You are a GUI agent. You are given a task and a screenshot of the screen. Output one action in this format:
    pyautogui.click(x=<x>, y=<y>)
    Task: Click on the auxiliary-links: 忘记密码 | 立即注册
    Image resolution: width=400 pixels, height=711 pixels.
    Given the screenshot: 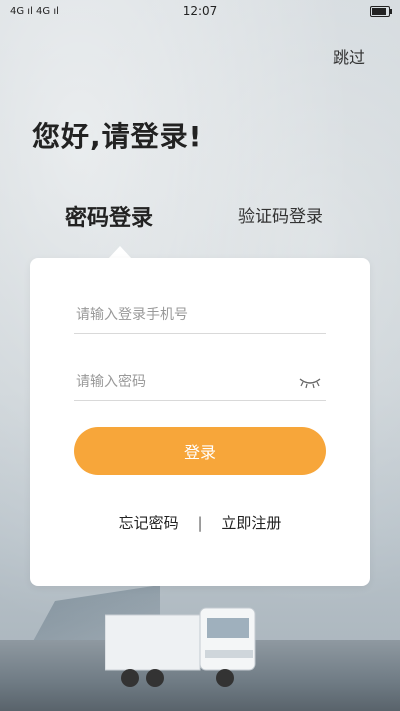 What is the action you would take?
    pyautogui.click(x=200, y=522)
    